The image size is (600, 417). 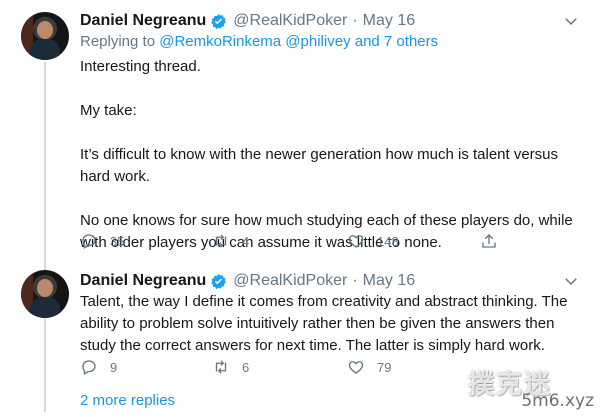 I want to click on tweet-actions: 9 6 79, so click(x=290, y=368).